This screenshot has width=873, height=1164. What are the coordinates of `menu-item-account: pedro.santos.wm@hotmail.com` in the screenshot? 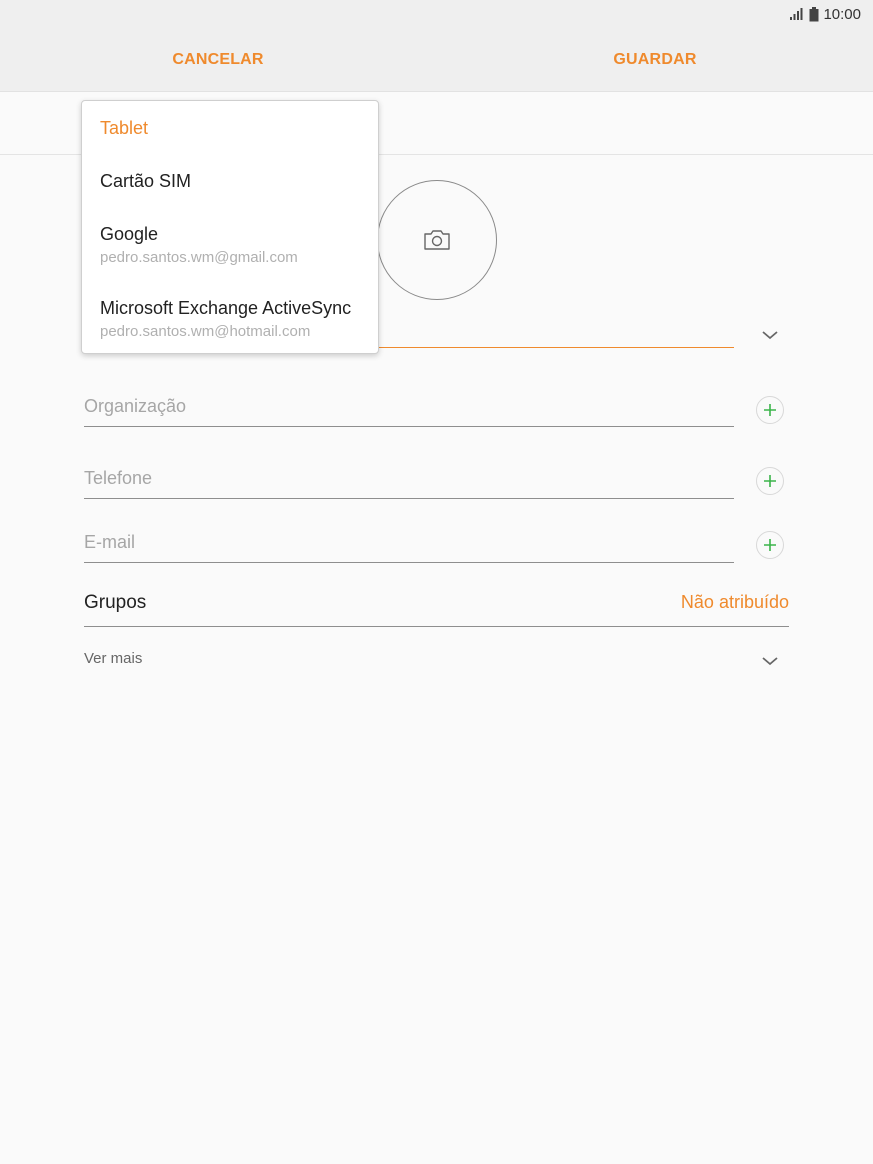 It's located at (205, 331).